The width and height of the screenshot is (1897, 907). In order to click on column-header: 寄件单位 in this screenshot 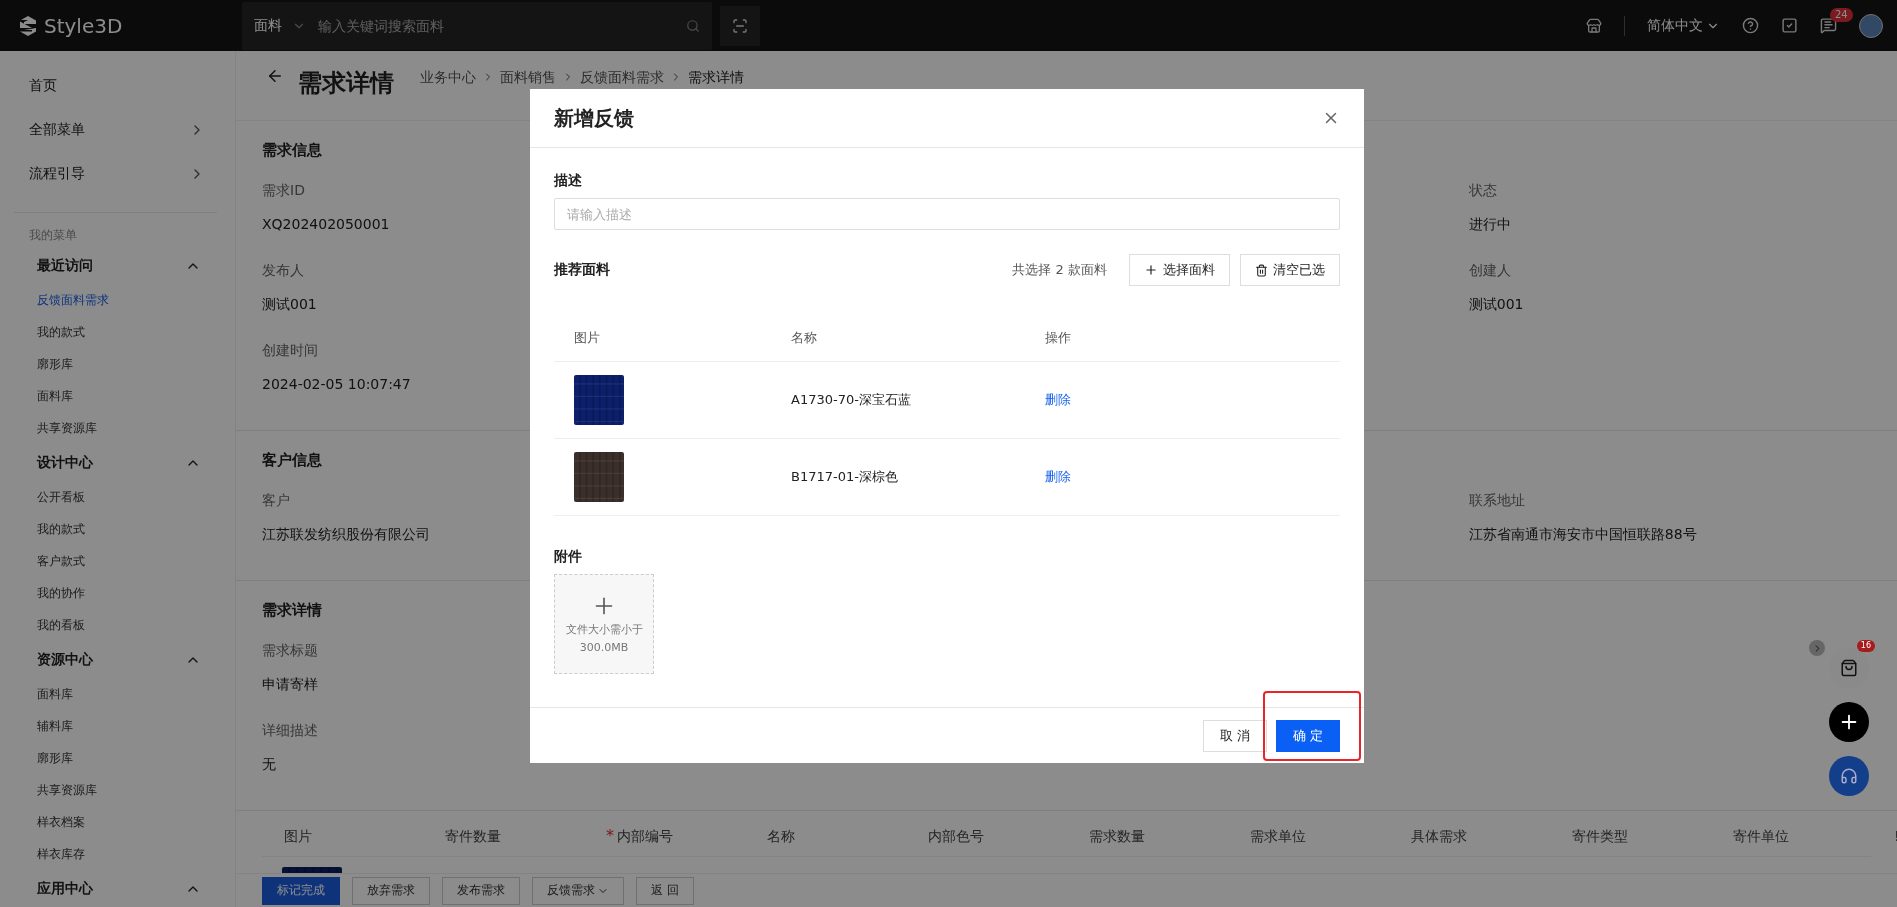, I will do `click(1761, 835)`.